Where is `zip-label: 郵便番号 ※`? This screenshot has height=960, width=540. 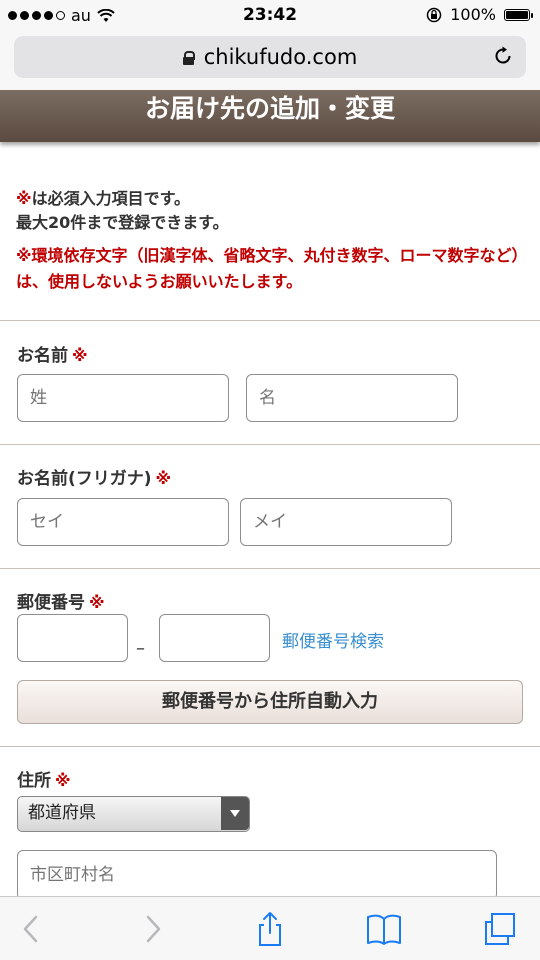 zip-label: 郵便番号 ※ is located at coordinates (61, 600).